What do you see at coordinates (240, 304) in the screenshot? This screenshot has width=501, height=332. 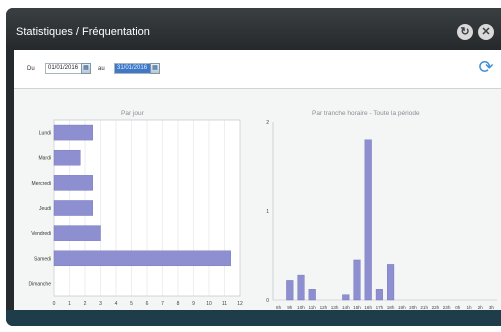 I see `x-tick-label: 12` at bounding box center [240, 304].